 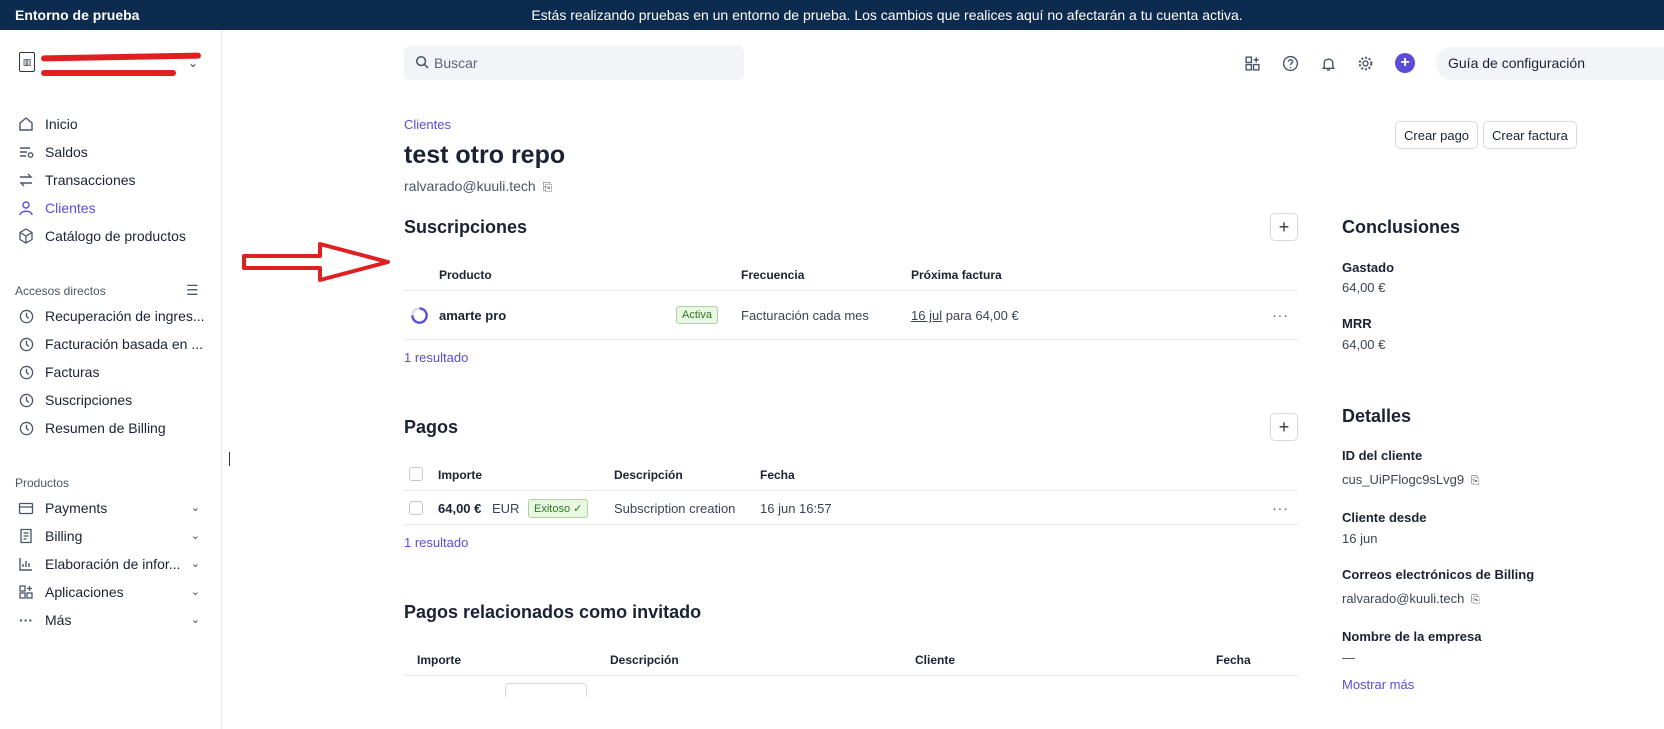 What do you see at coordinates (1368, 267) in the screenshot?
I see `spent-label: Gastado` at bounding box center [1368, 267].